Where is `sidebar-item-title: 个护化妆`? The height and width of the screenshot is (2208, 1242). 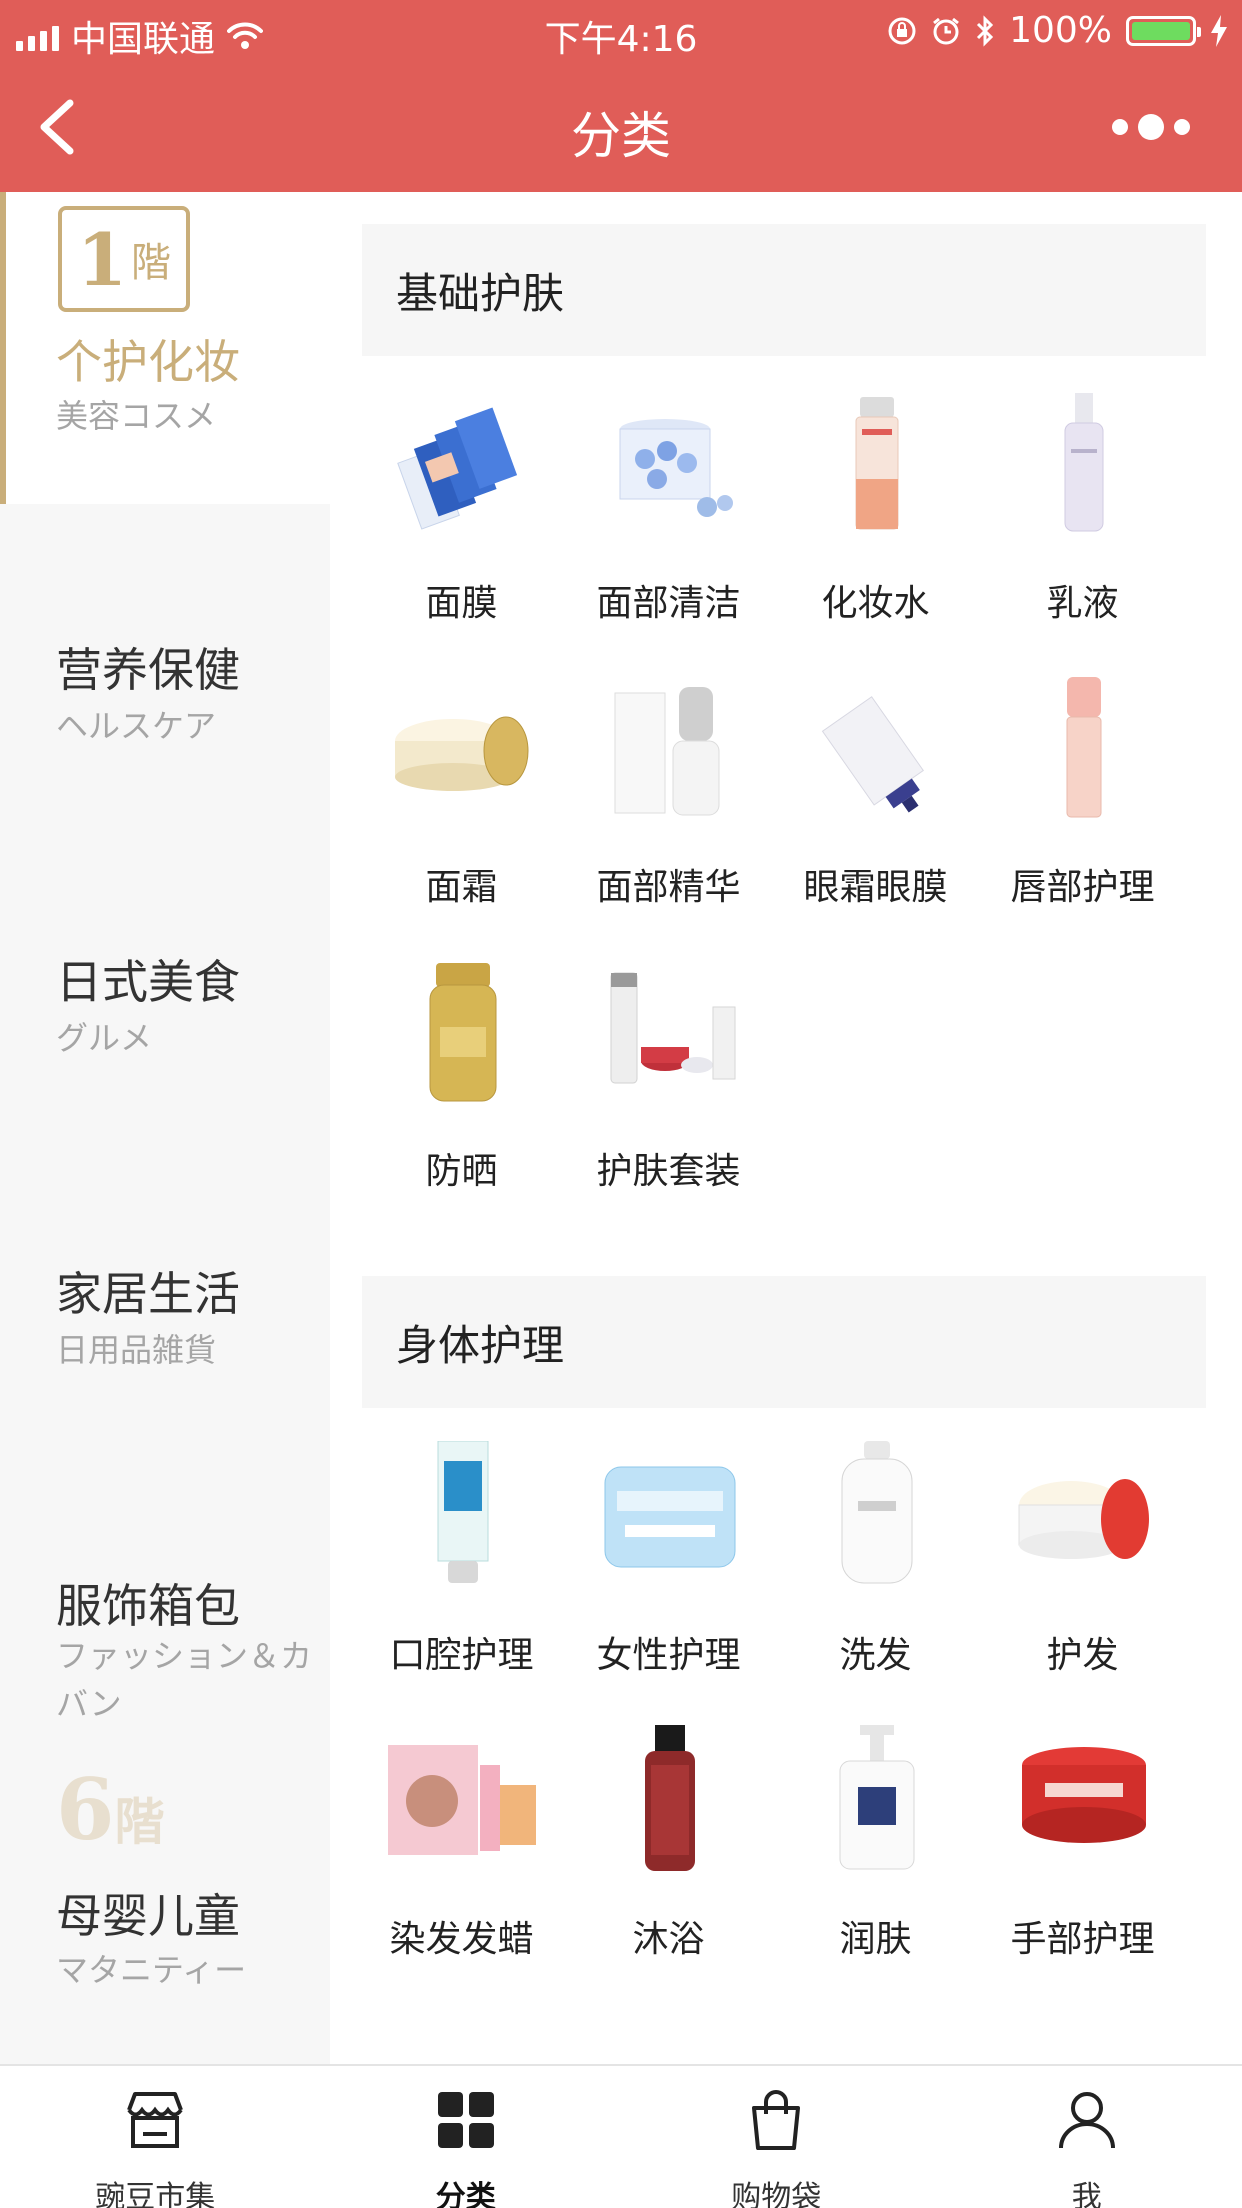 sidebar-item-title: 个护化妆 is located at coordinates (148, 362).